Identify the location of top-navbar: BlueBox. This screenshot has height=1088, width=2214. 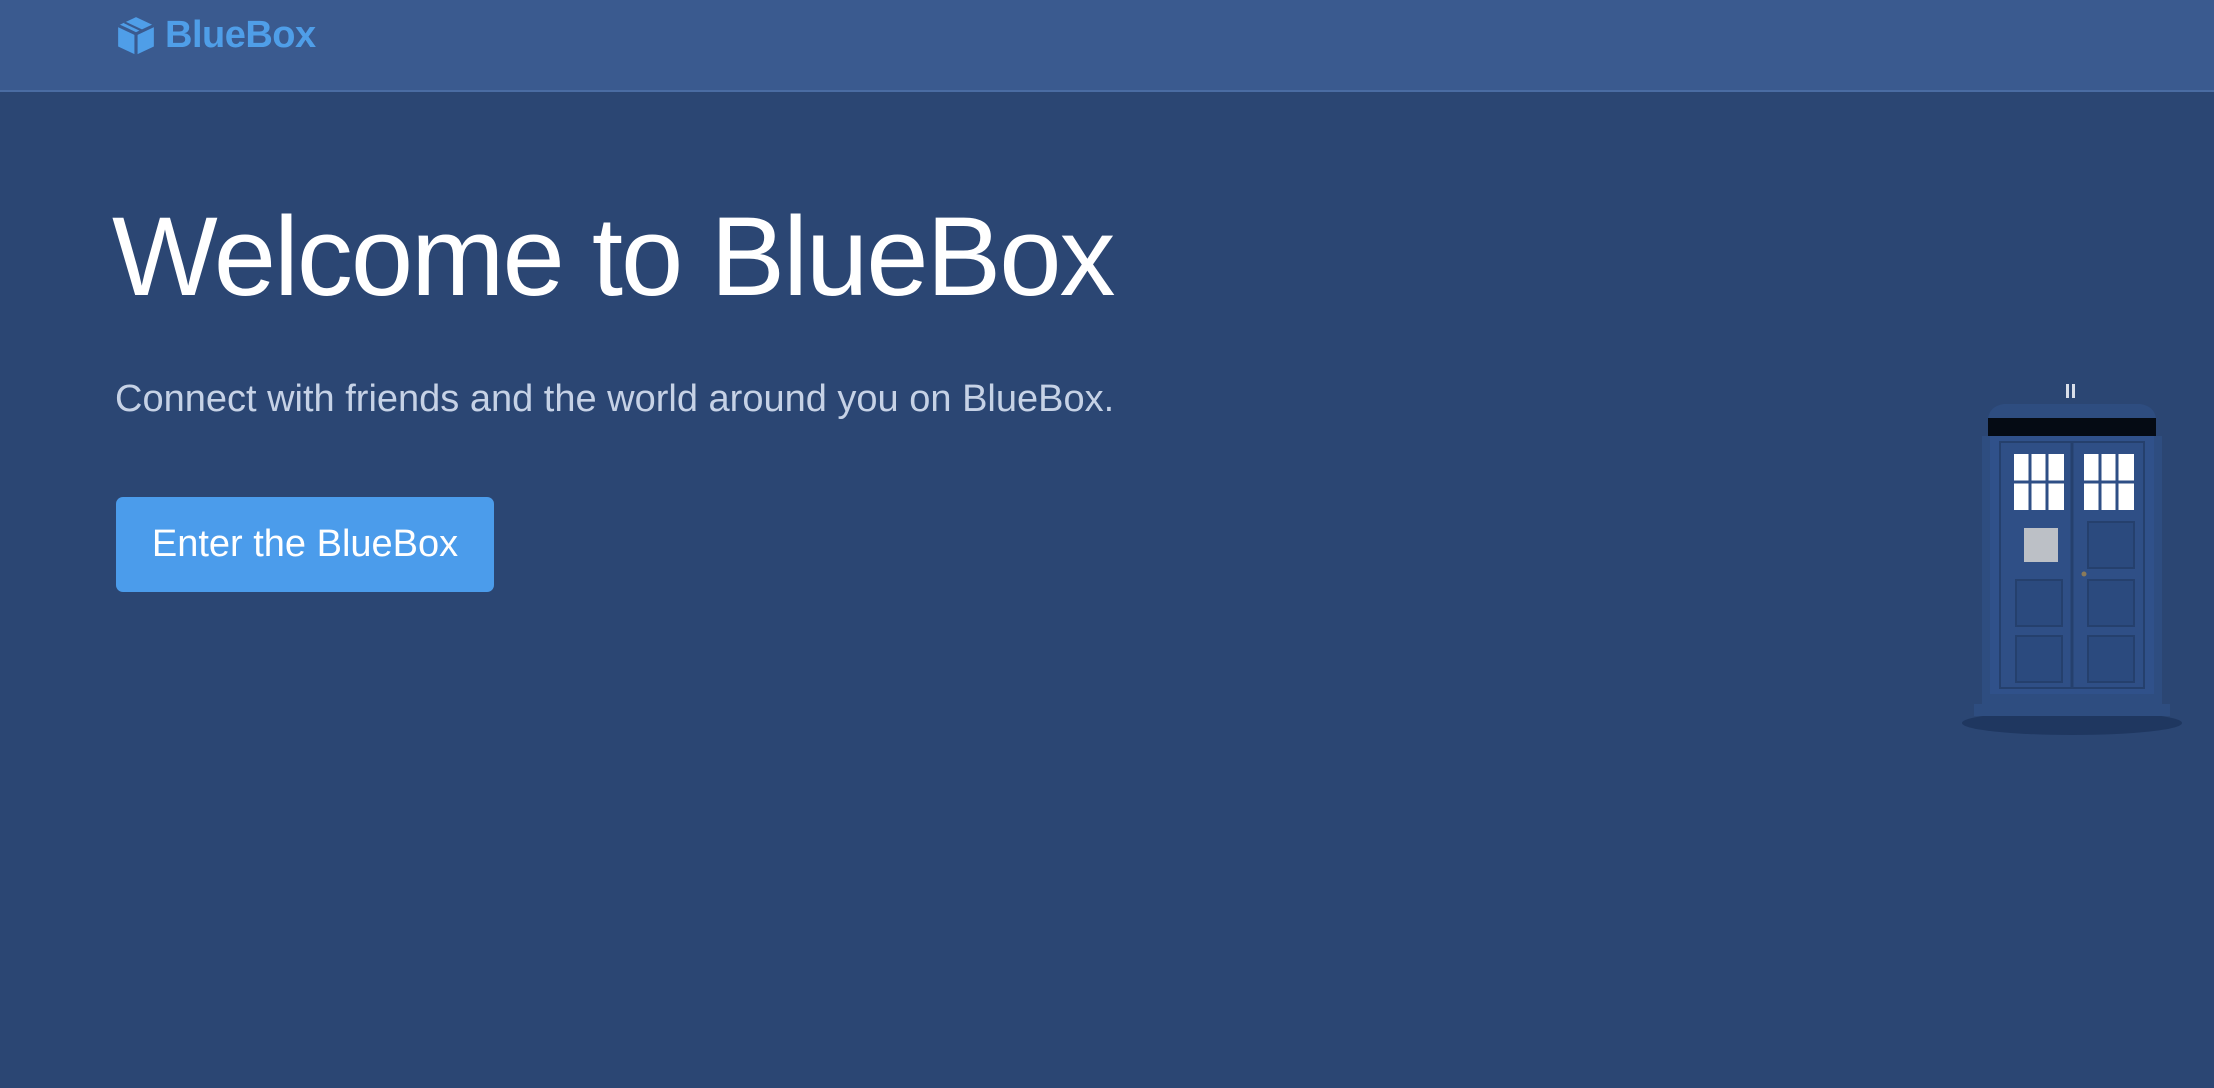
(1107, 46).